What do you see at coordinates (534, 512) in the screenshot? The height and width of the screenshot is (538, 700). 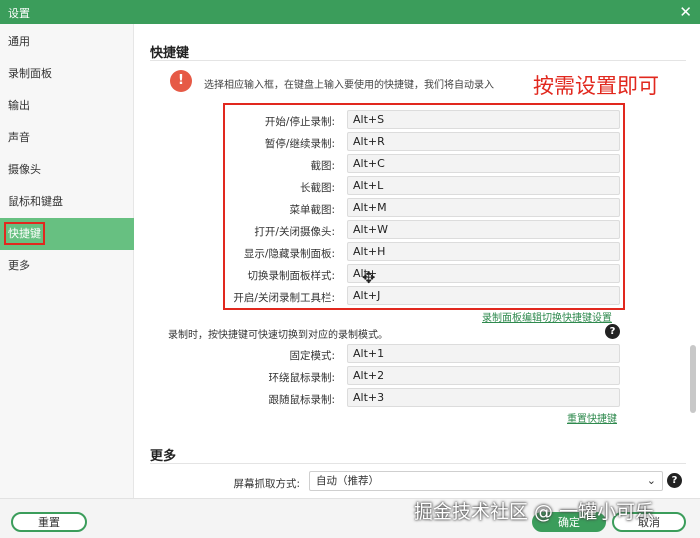 I see `watermark: 掘金技术社区 @ 一罐小可乐` at bounding box center [534, 512].